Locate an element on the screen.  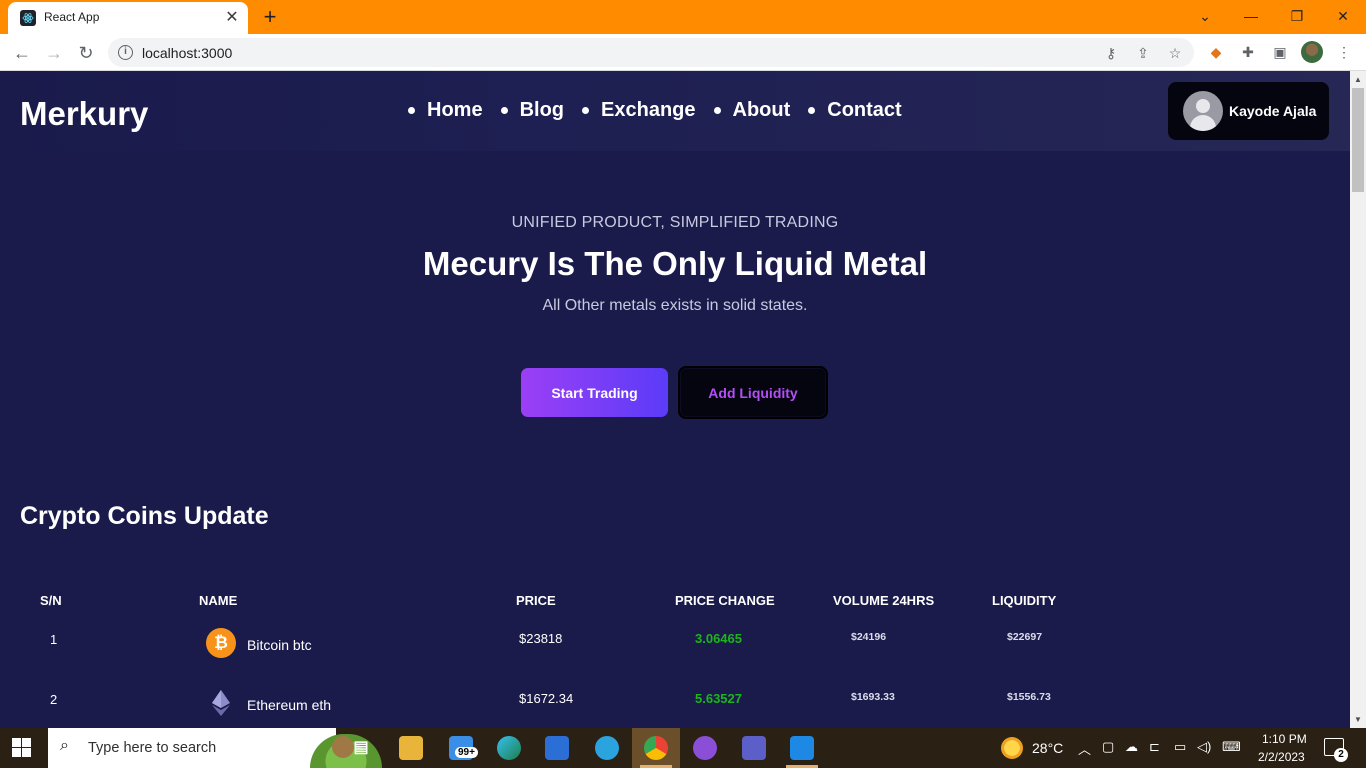
network-icon: ▭ is located at coordinates (1180, 747).